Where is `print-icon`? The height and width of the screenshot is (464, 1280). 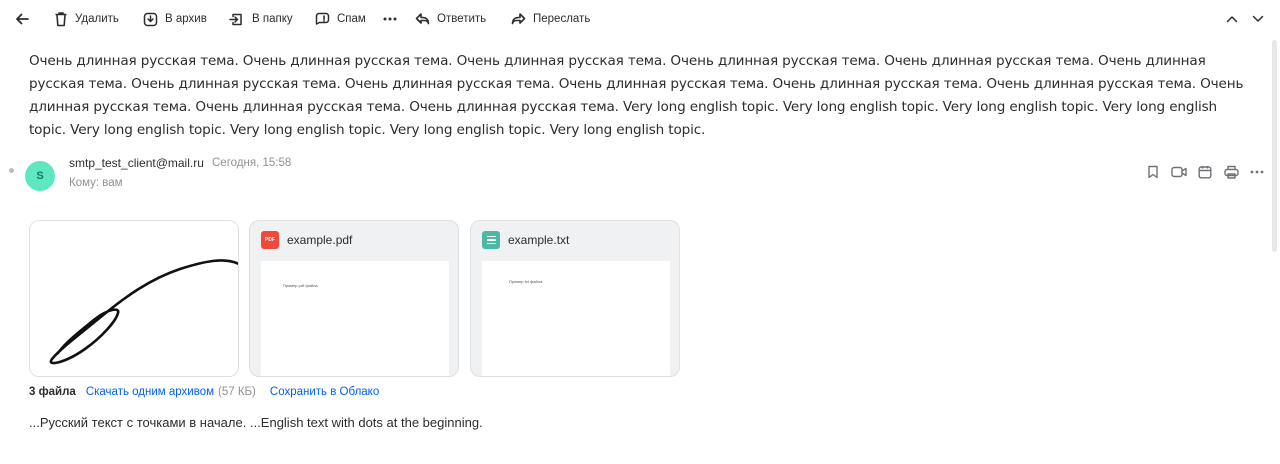
print-icon is located at coordinates (1231, 172).